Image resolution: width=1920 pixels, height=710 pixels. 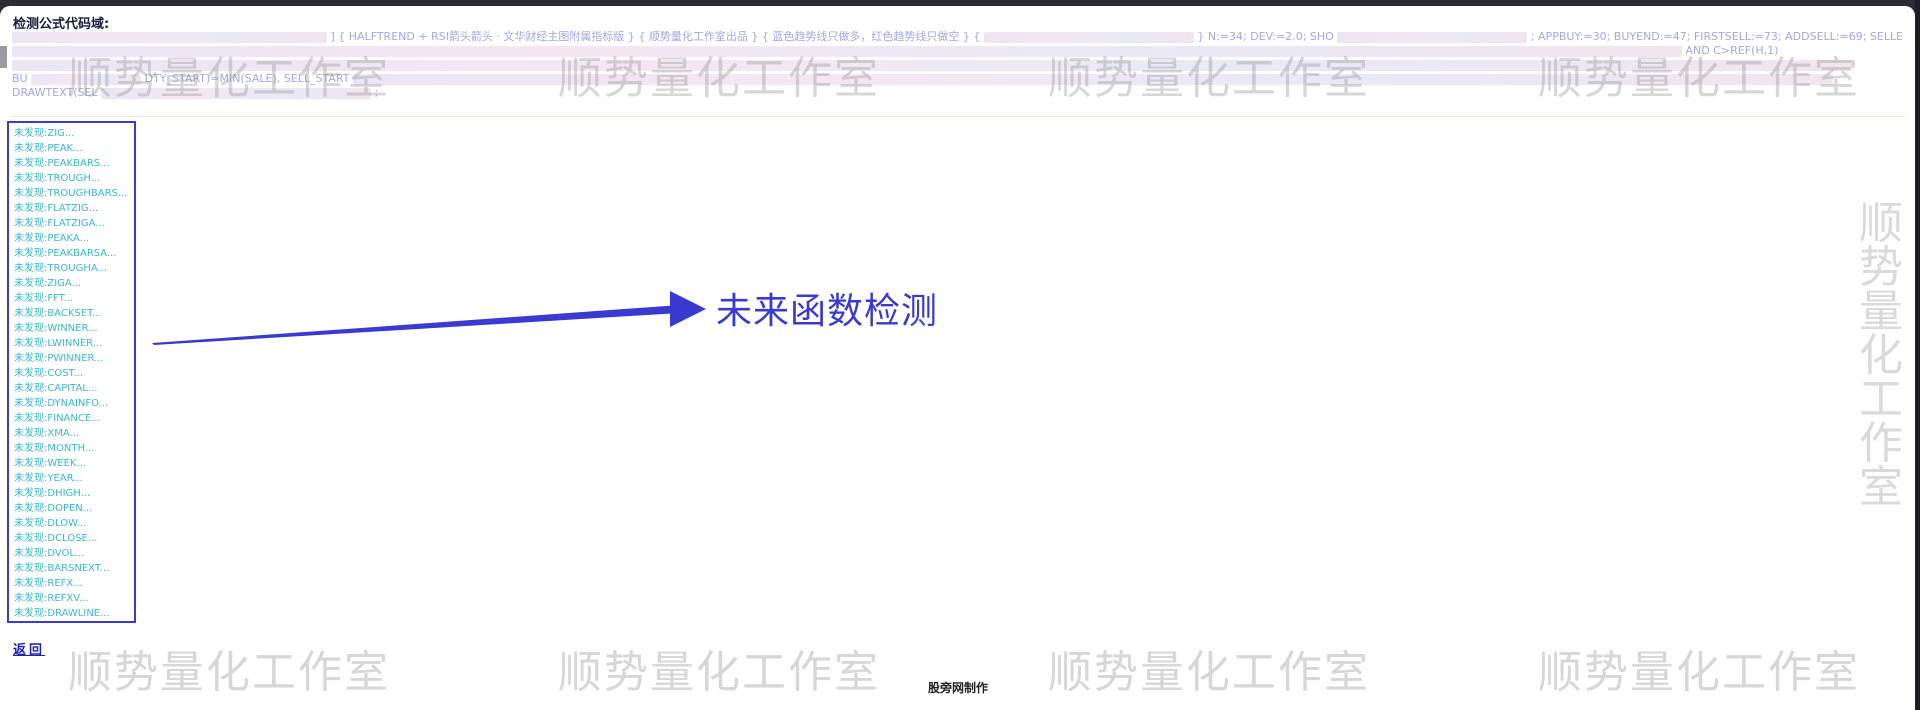 I want to click on code-text: } N:=34; DEV:=2.0; SHO, so click(x=1265, y=36).